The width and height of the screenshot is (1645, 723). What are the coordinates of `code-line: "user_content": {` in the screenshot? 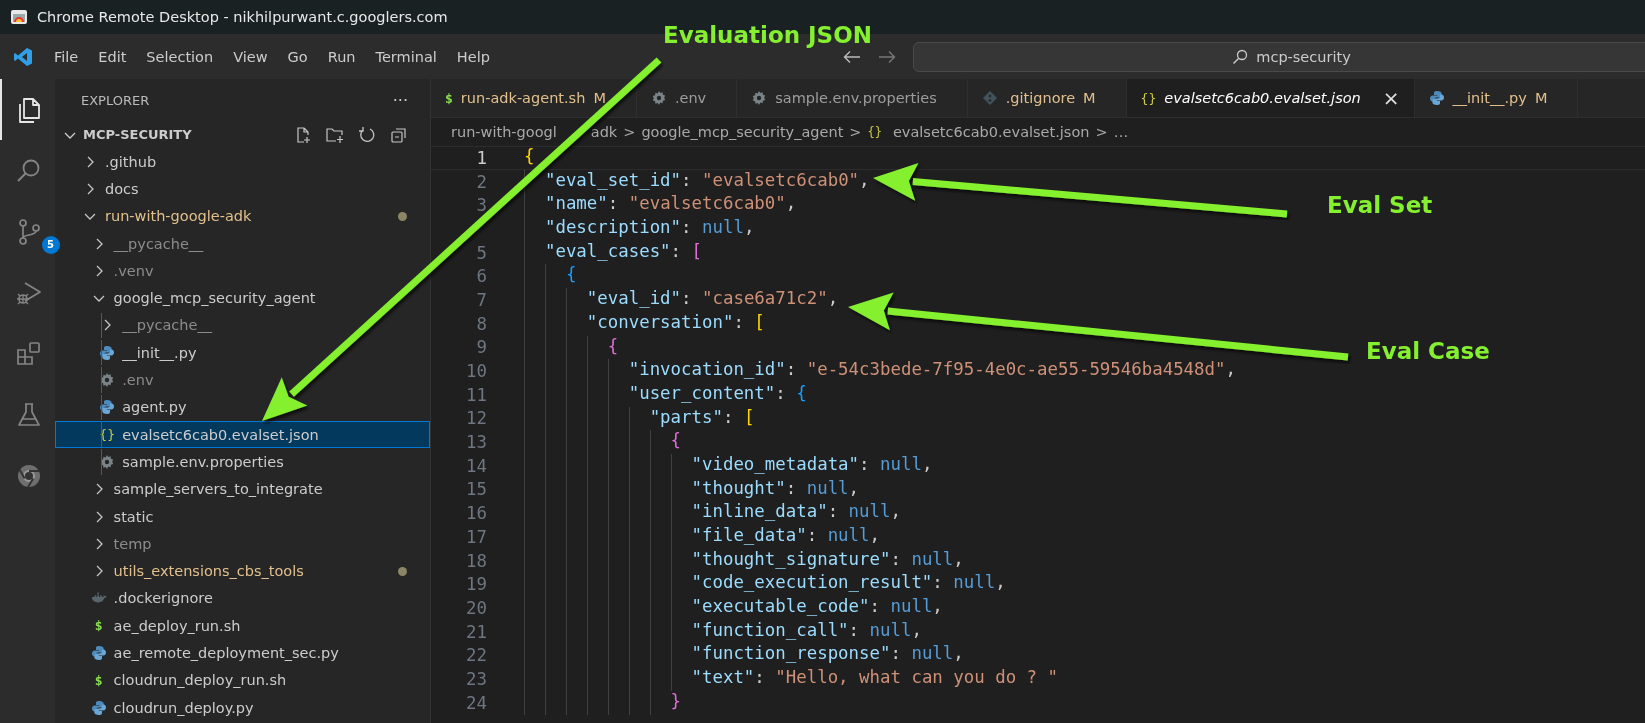 It's located at (665, 394).